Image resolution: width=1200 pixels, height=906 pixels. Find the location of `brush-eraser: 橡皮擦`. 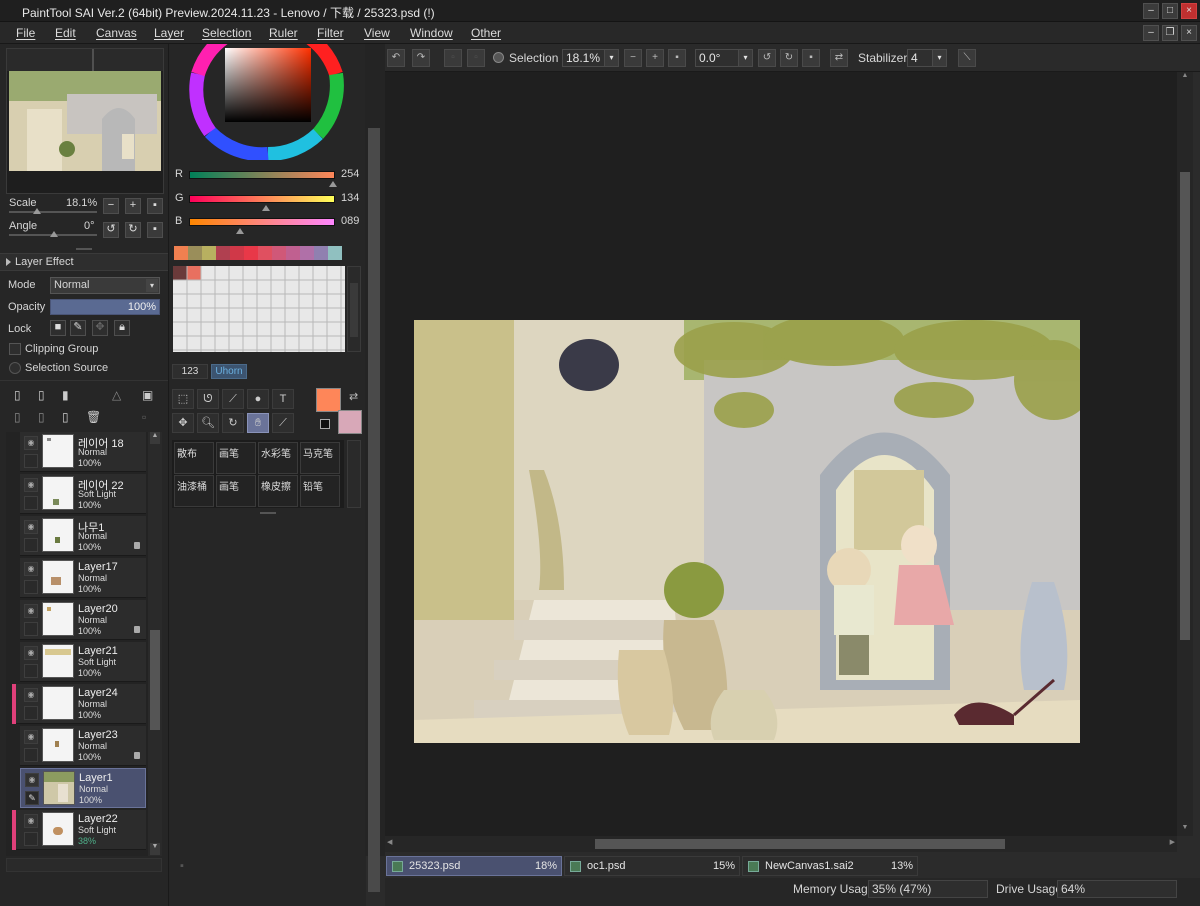

brush-eraser: 橡皮擦 is located at coordinates (278, 491).